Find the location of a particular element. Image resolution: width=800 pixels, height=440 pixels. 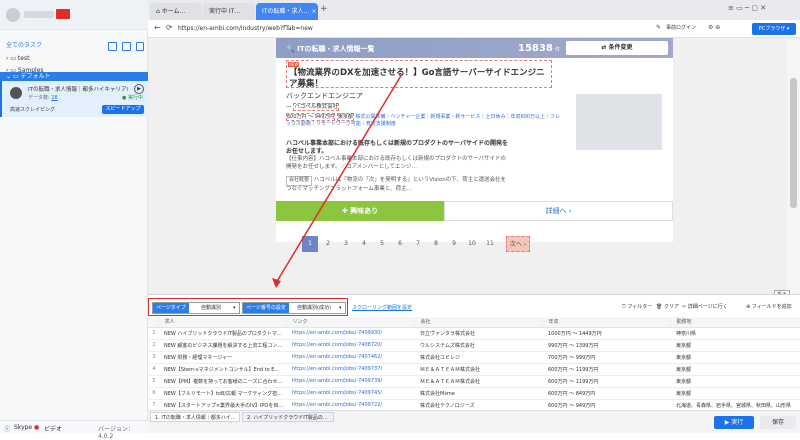

cell-company: ウルシステムズ株式会社 is located at coordinates (478, 345).